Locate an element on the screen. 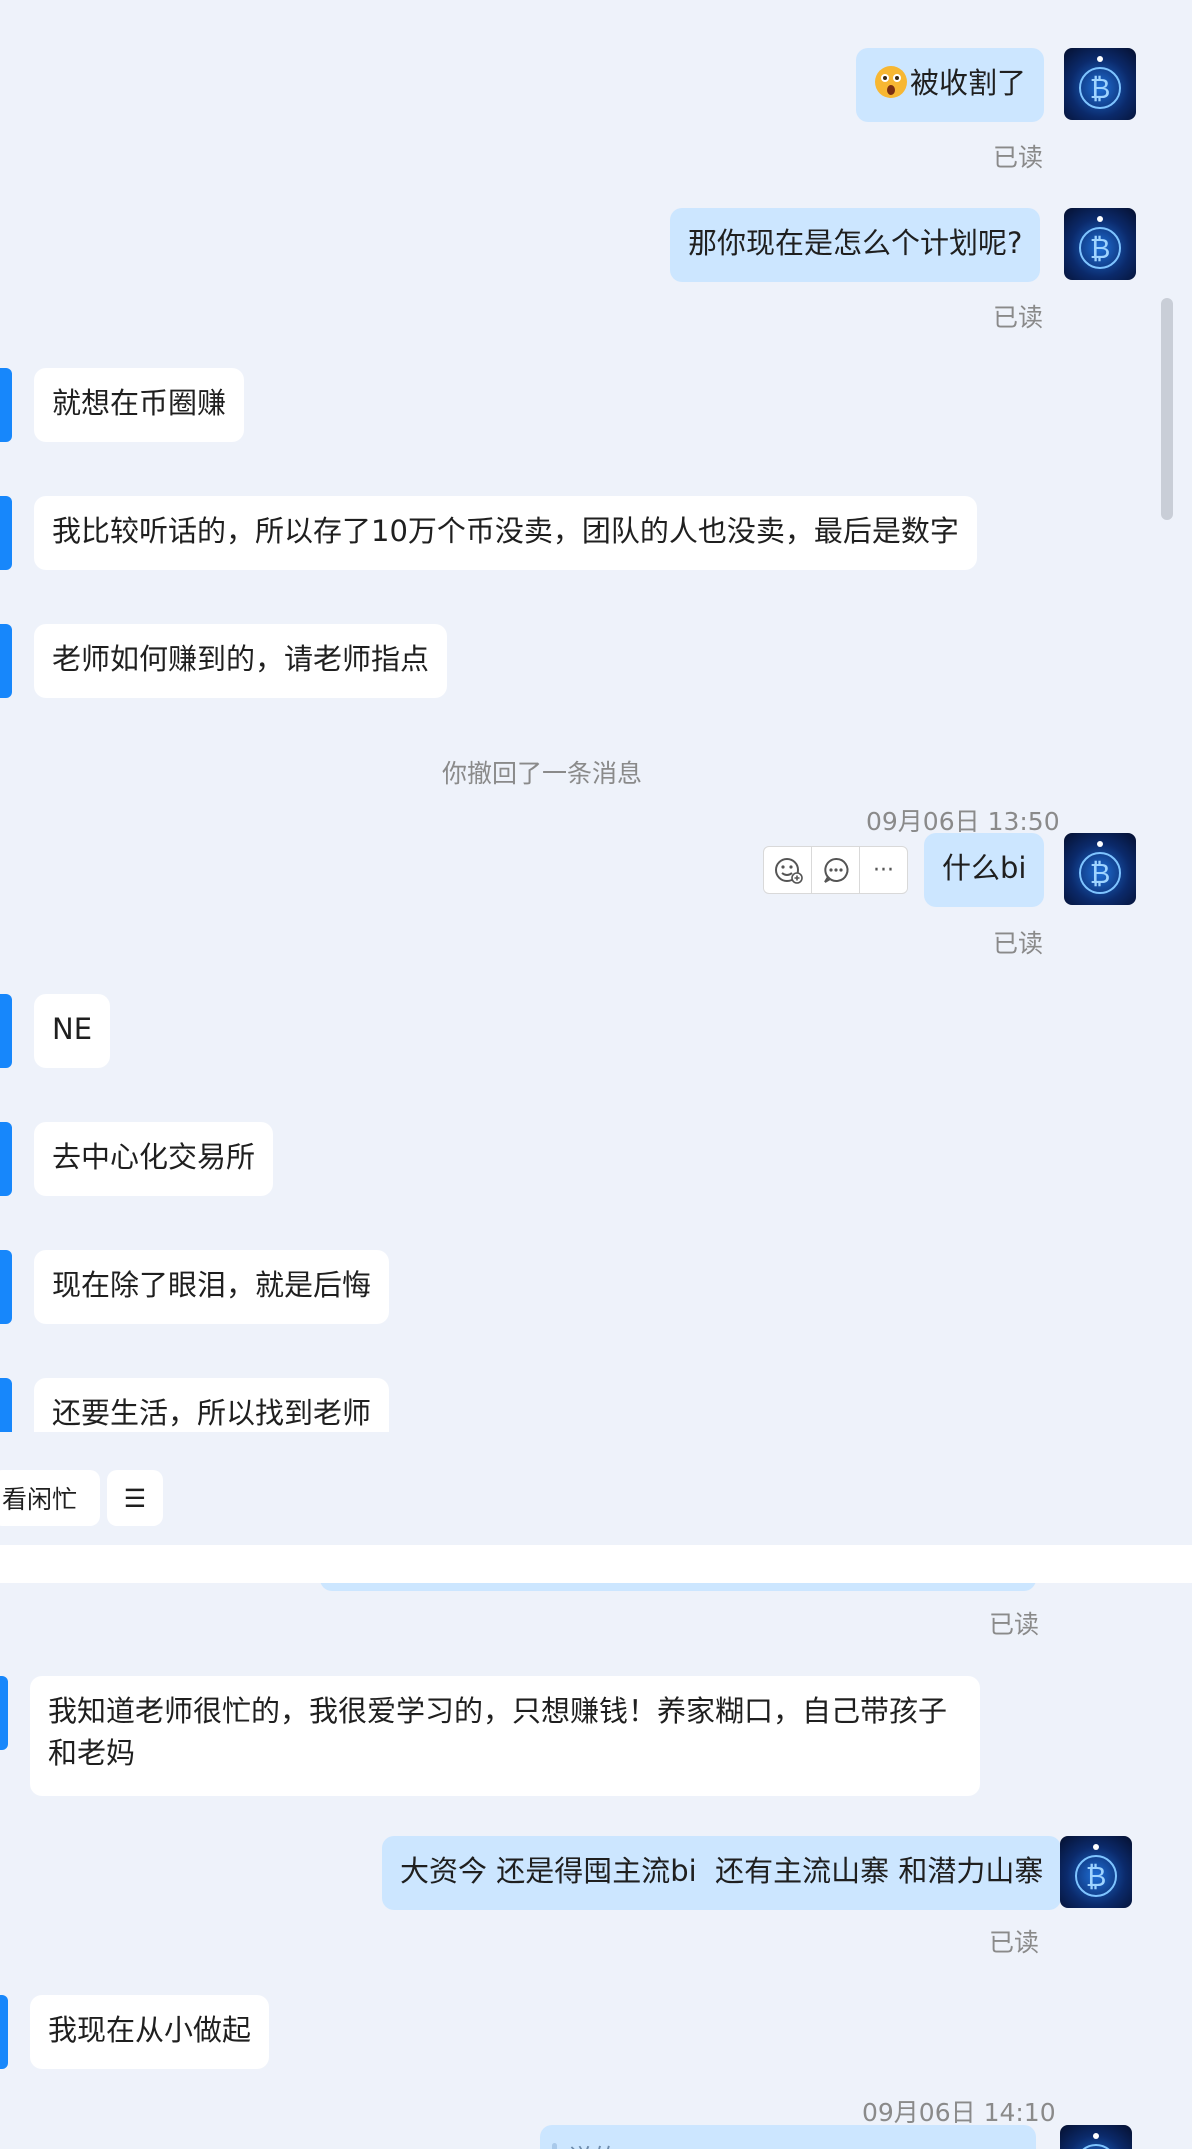 The width and height of the screenshot is (1192, 2149). message-bubble-incoming: 就想在币圈赚 is located at coordinates (139, 405).